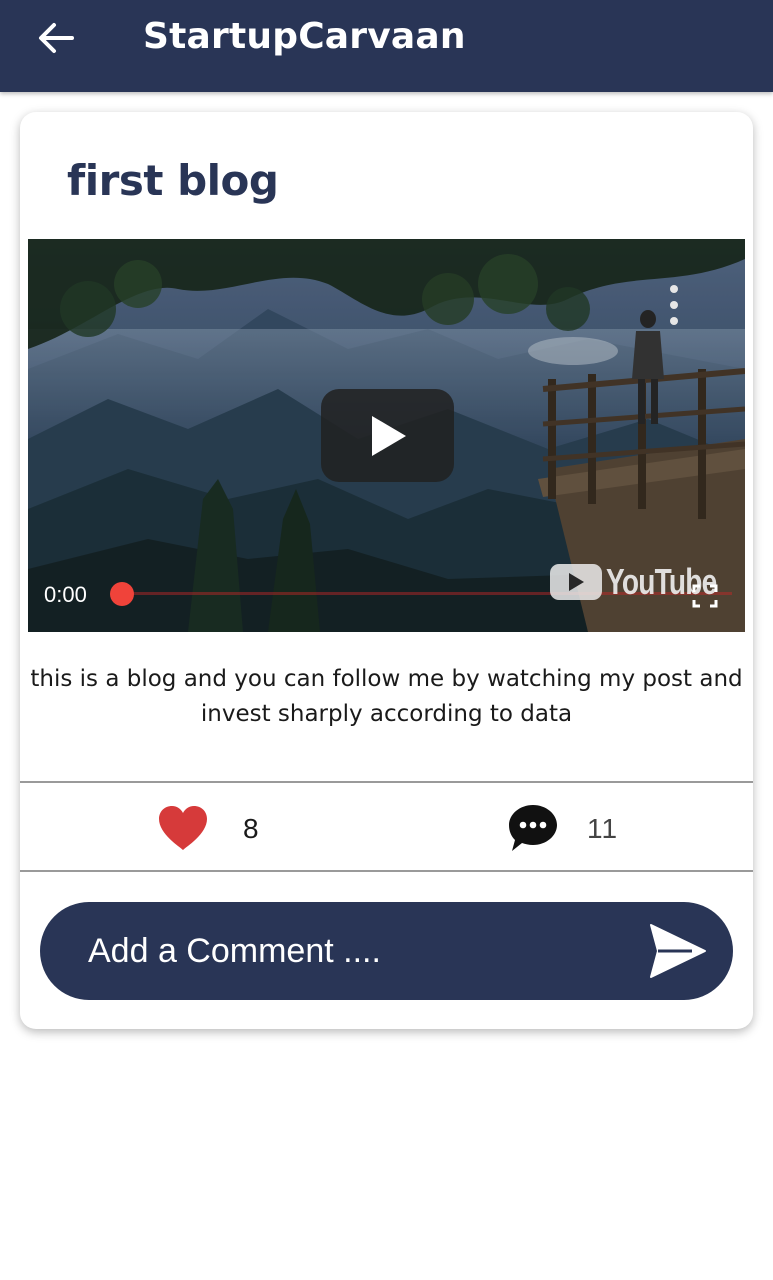  What do you see at coordinates (674, 289) in the screenshot?
I see `more-vertical-icon` at bounding box center [674, 289].